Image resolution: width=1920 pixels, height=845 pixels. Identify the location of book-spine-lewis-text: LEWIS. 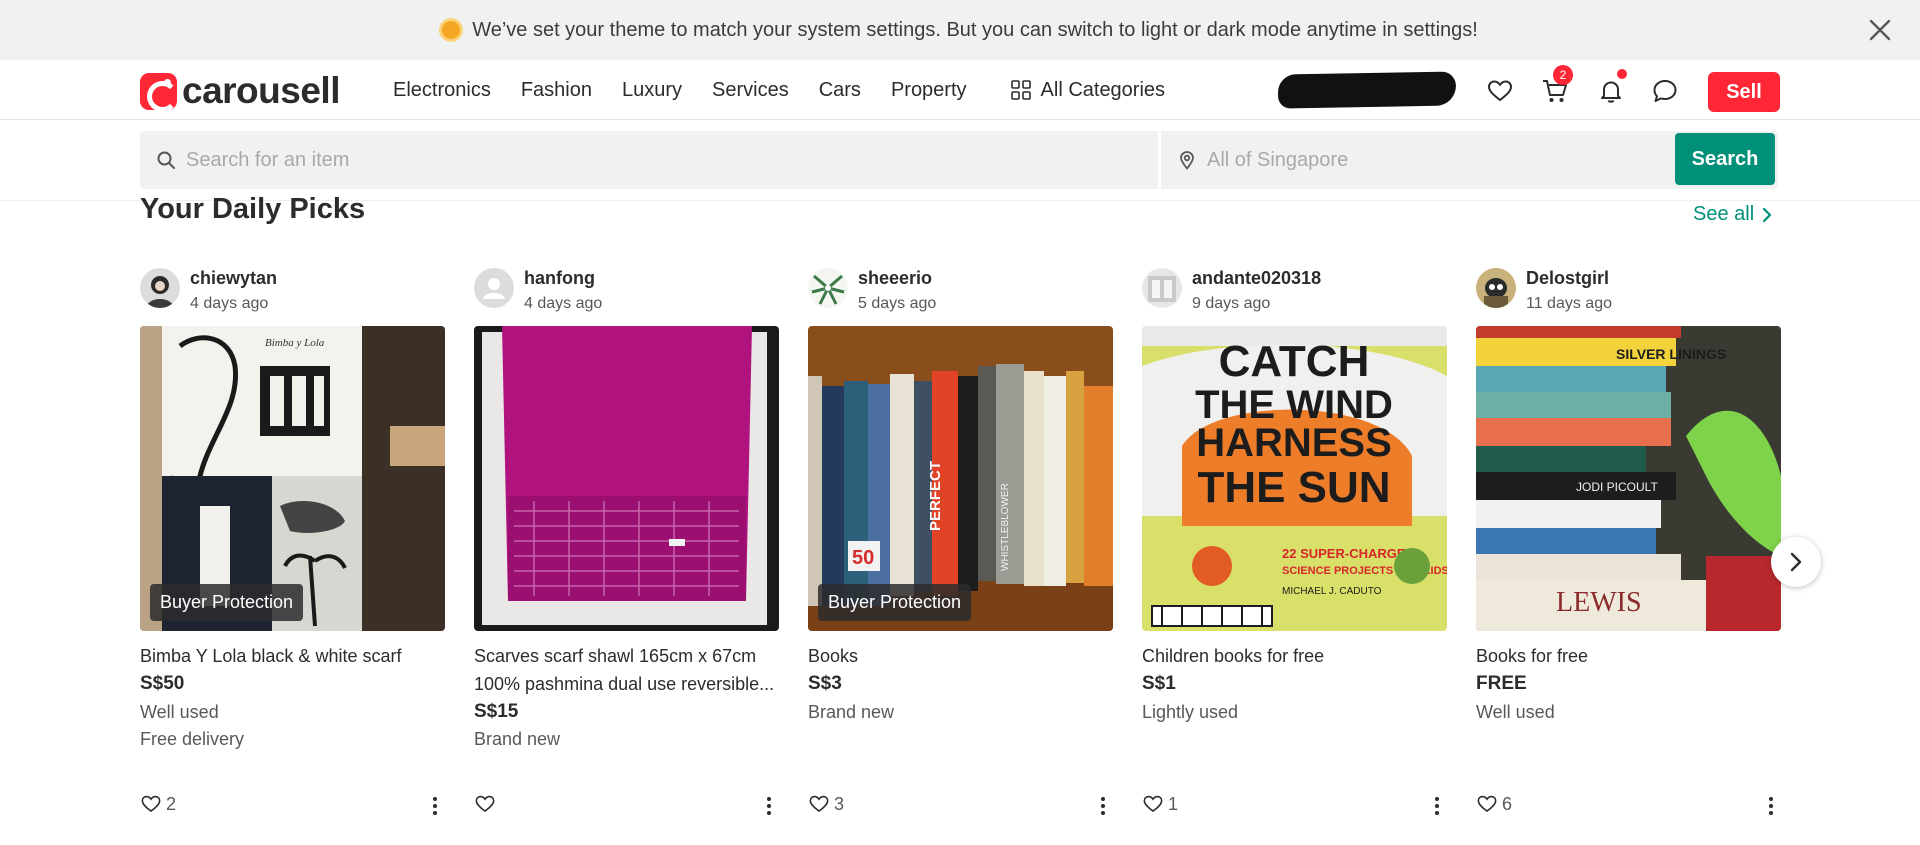
(1599, 602).